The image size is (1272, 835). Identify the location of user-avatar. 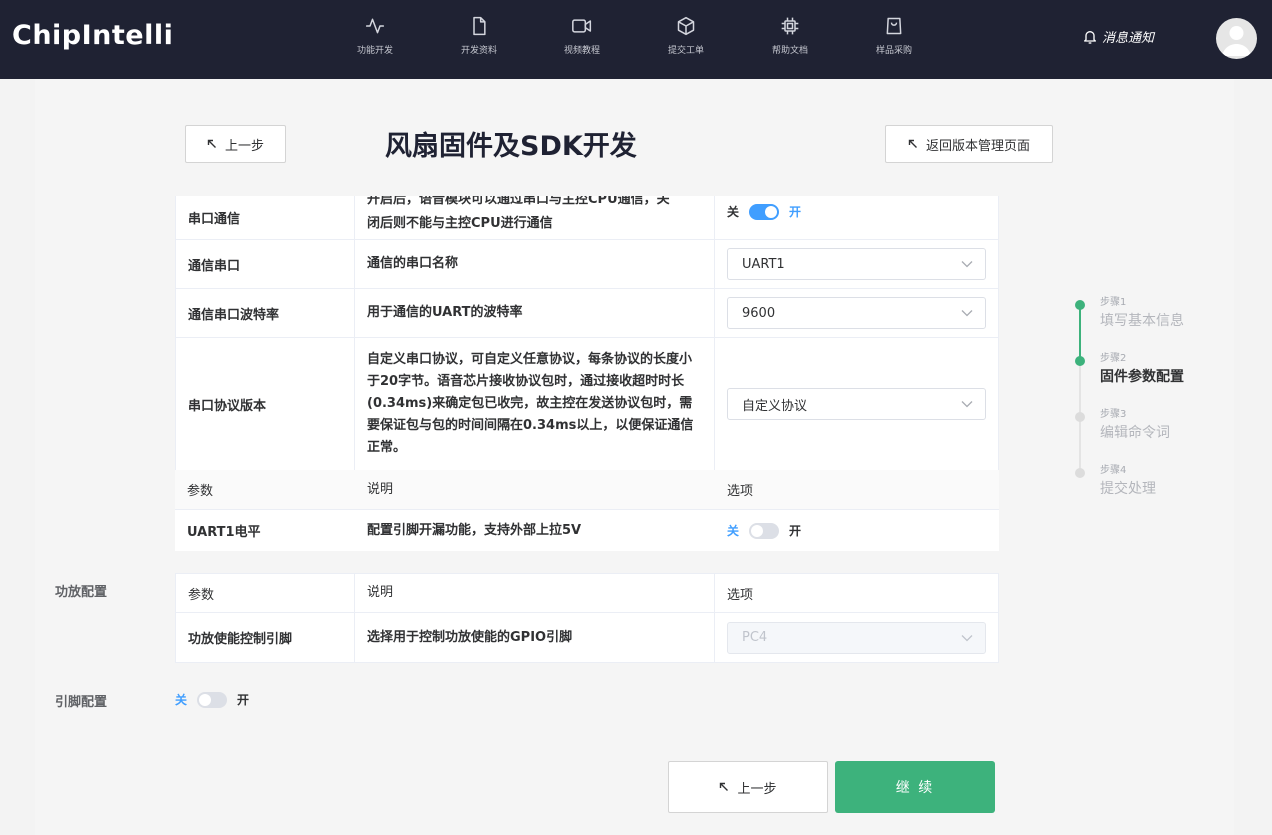
(1236, 38).